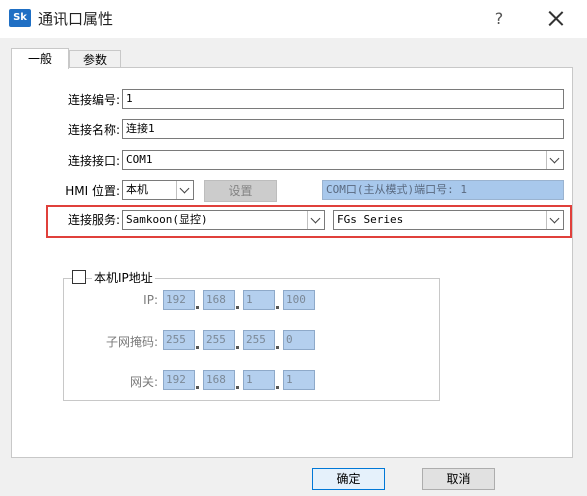 This screenshot has height=496, width=587. Describe the element at coordinates (150, 300) in the screenshot. I see `ip-label: IP:` at that location.